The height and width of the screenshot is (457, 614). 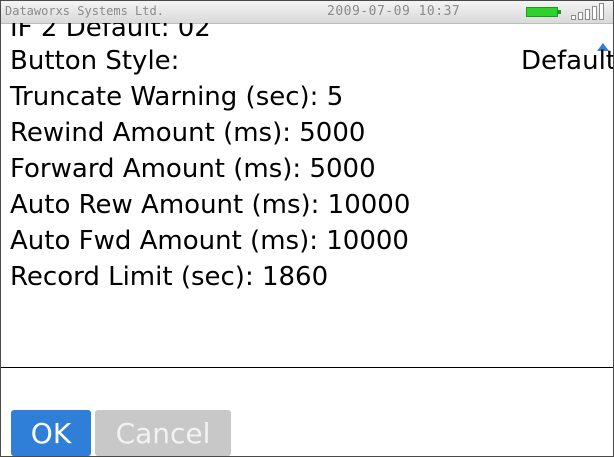 What do you see at coordinates (210, 205) in the screenshot?
I see `setting-label: Auto Rew Amount (ms): 10000` at bounding box center [210, 205].